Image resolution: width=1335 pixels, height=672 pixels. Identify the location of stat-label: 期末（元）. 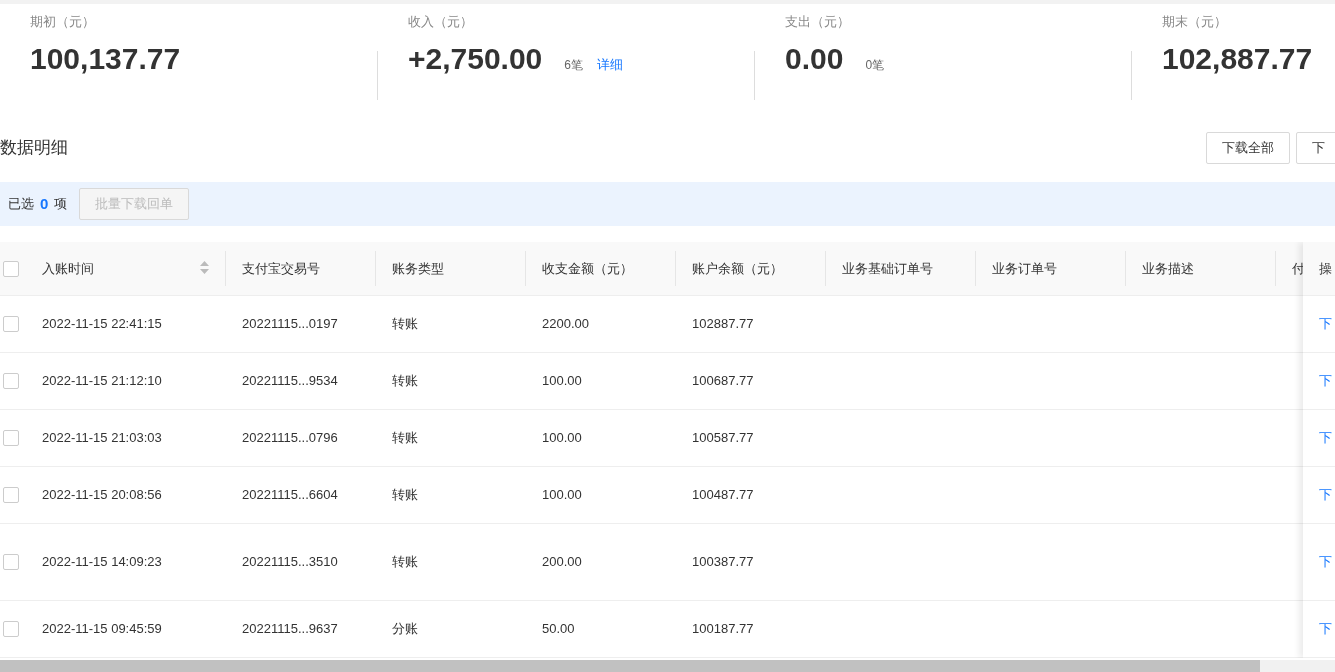
(1194, 22).